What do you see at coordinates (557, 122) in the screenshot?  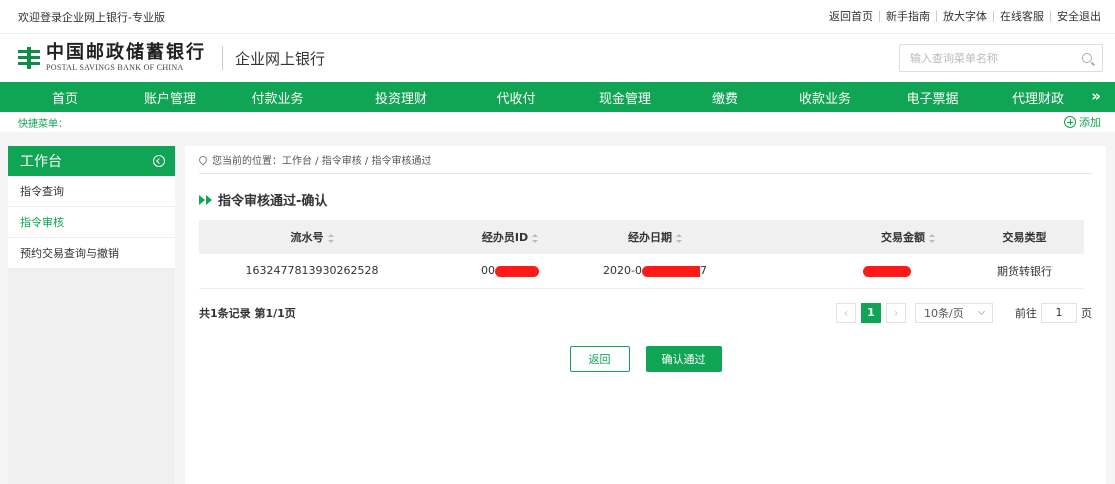 I see `quick-menu-bar: 快捷菜单： 添加` at bounding box center [557, 122].